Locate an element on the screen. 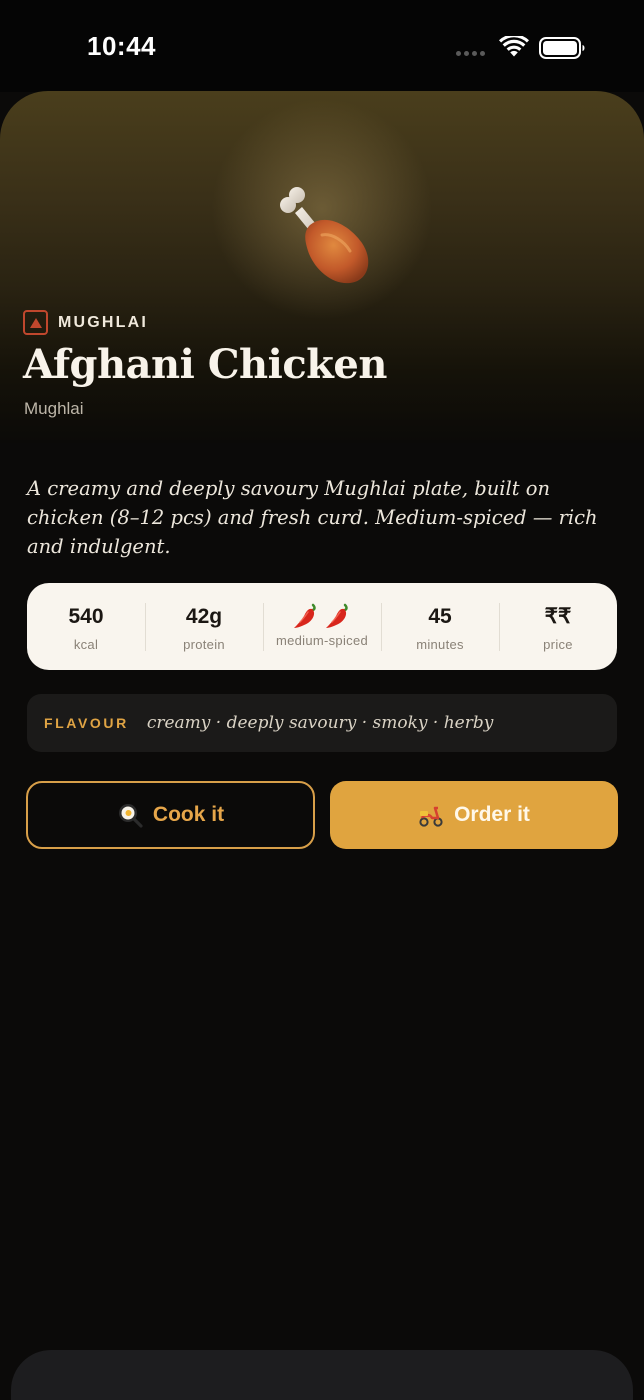 Image resolution: width=644 pixels, height=1400 pixels. order-it-label: Order it is located at coordinates (492, 814).